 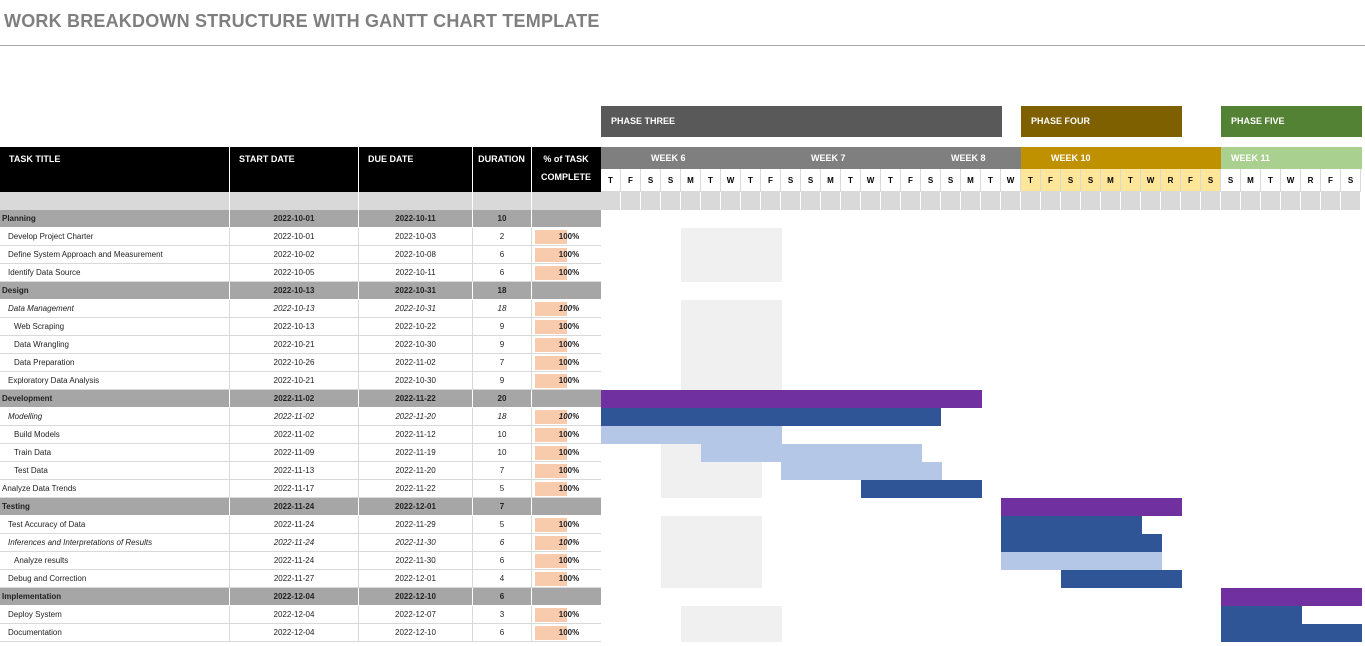 What do you see at coordinates (300, 219) in the screenshot?
I see `group-row: Planning 2022-10-01 2022-10-11 10` at bounding box center [300, 219].